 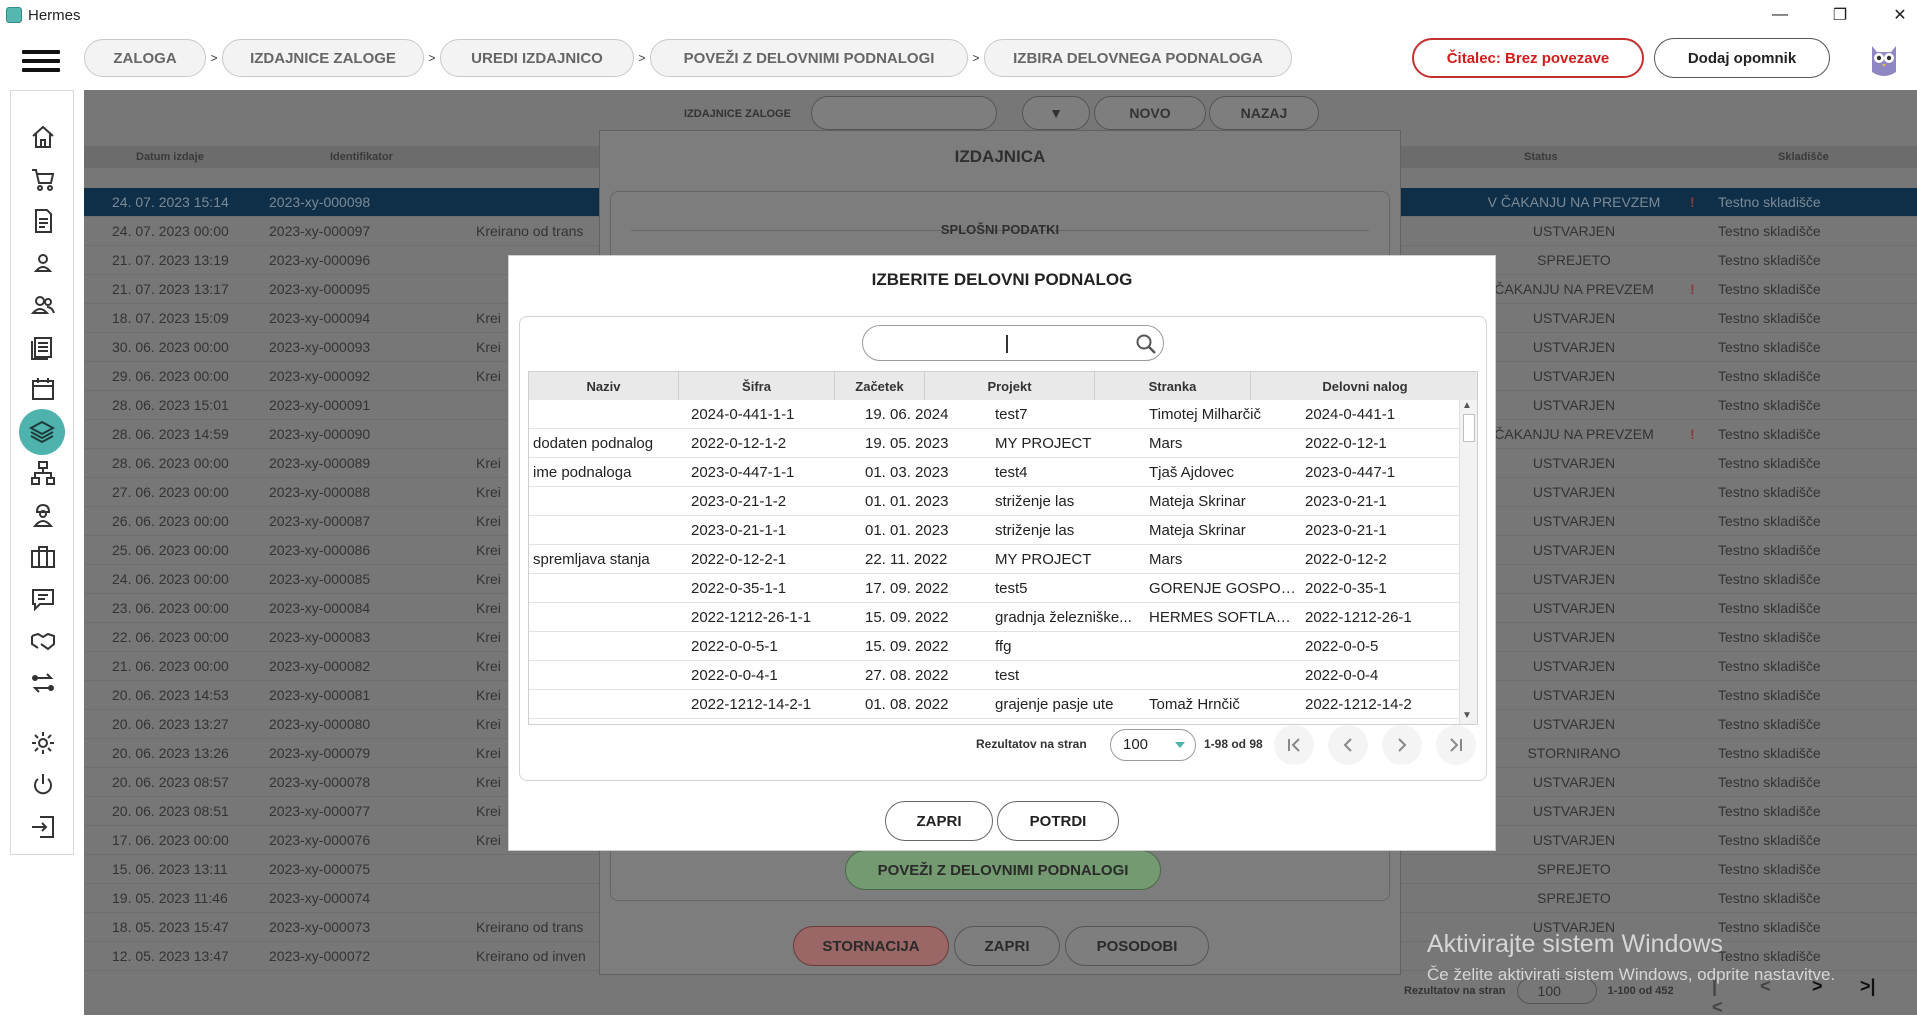 I want to click on table-cell: test4, so click(x=1011, y=472).